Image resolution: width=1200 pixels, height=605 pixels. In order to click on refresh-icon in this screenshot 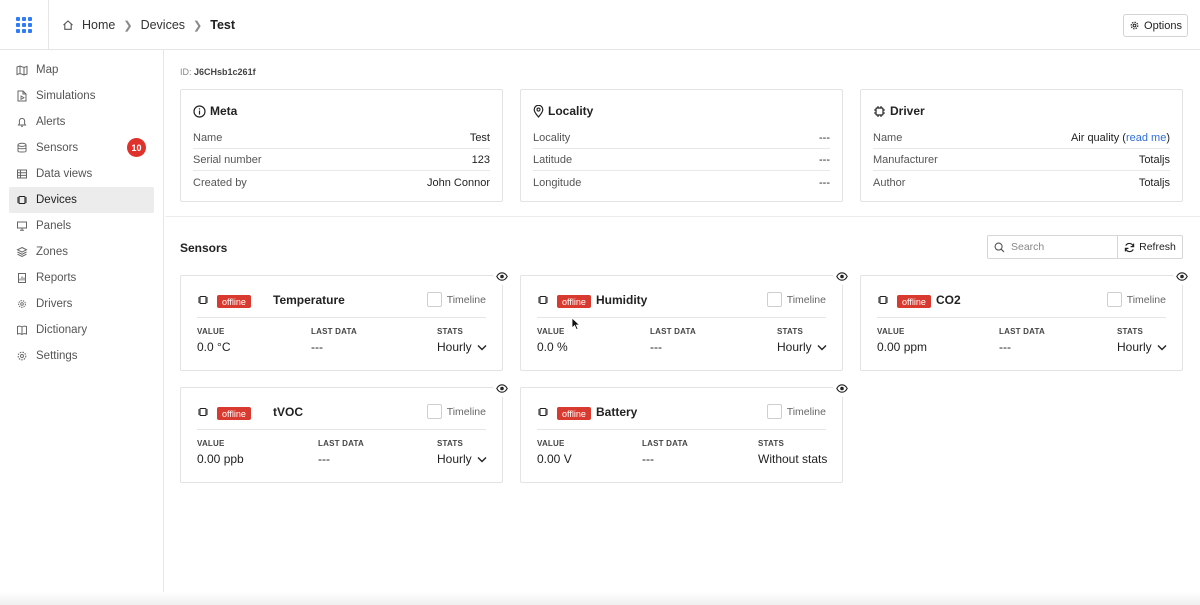, I will do `click(1129, 247)`.